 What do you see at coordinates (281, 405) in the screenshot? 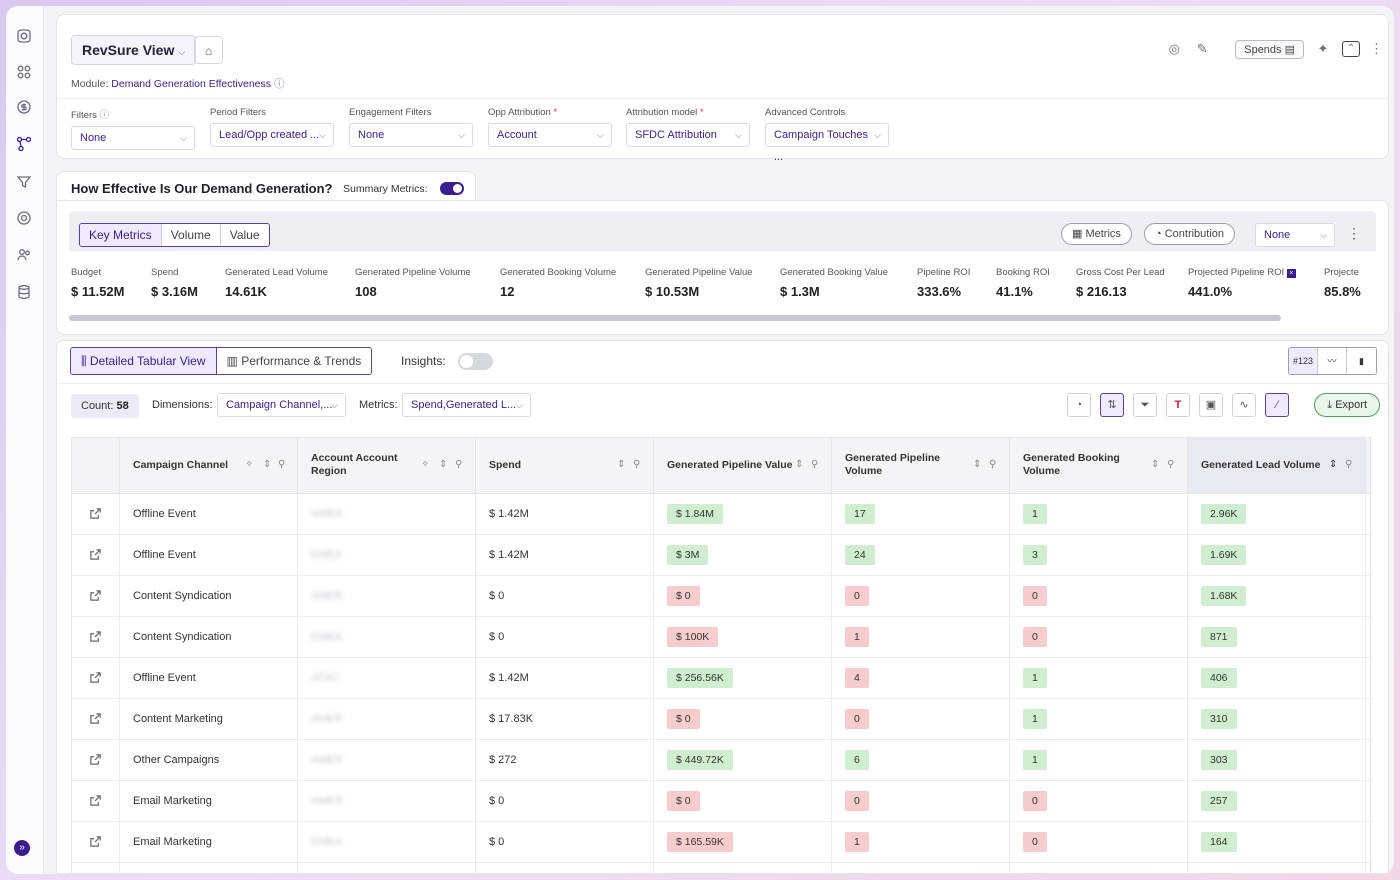
I see `dimensions-select: Campaign Channel,... ⌵` at bounding box center [281, 405].